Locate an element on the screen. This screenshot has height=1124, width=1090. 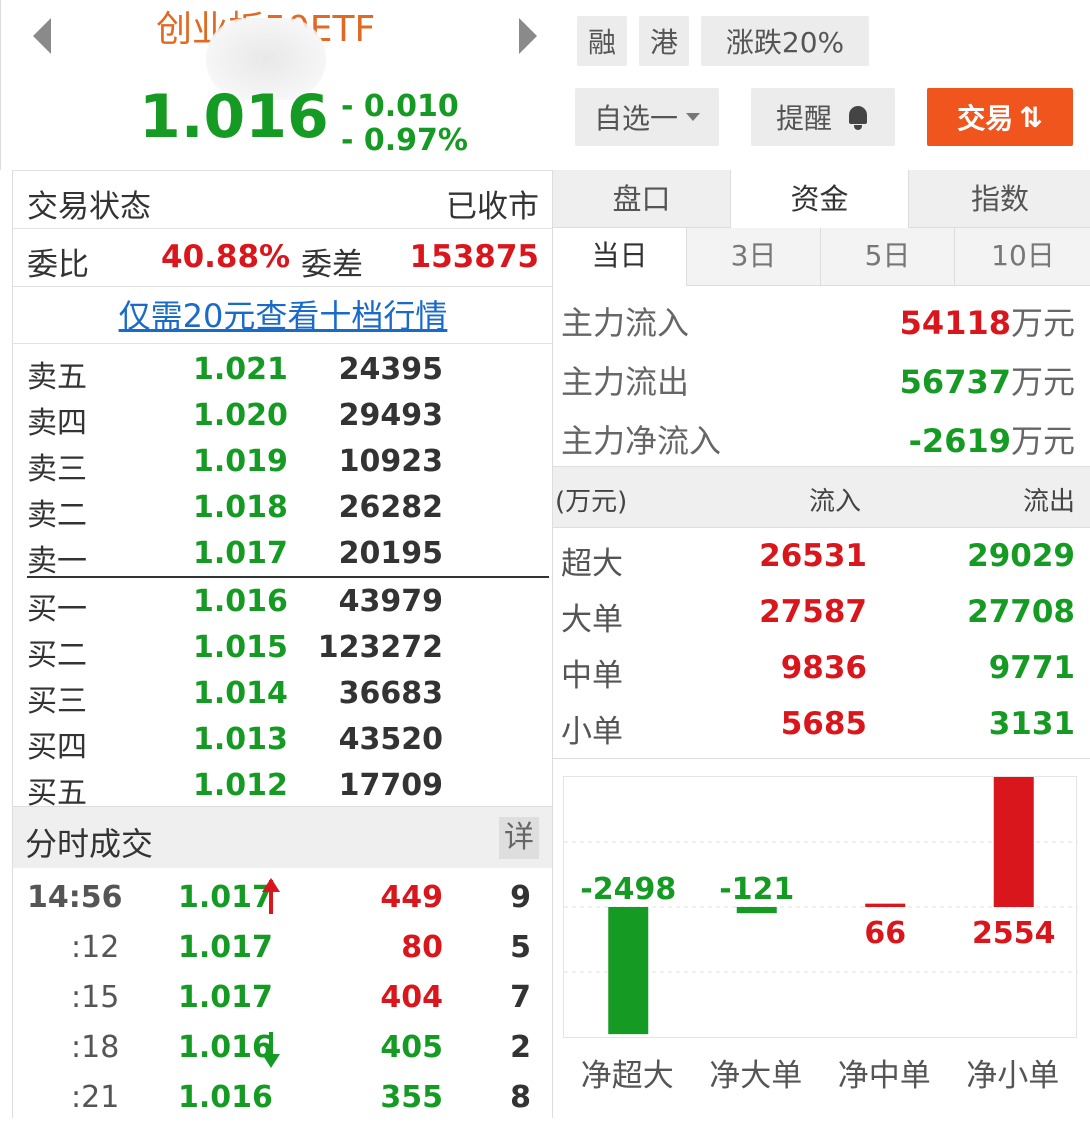
buy-level-price: 1.014 is located at coordinates (240, 693).